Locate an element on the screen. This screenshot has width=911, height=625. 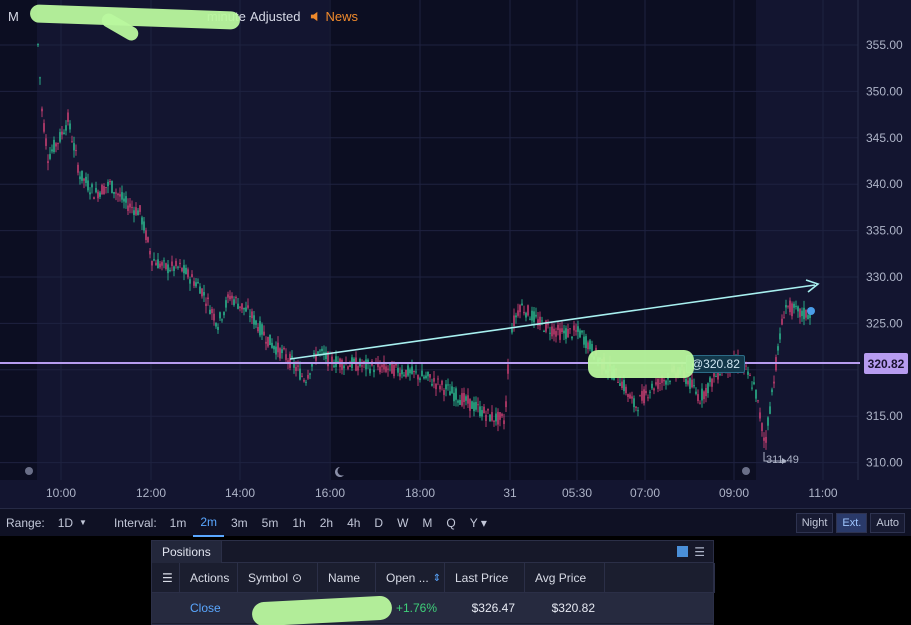
close-position-link: Close is located at coordinates (209, 608).